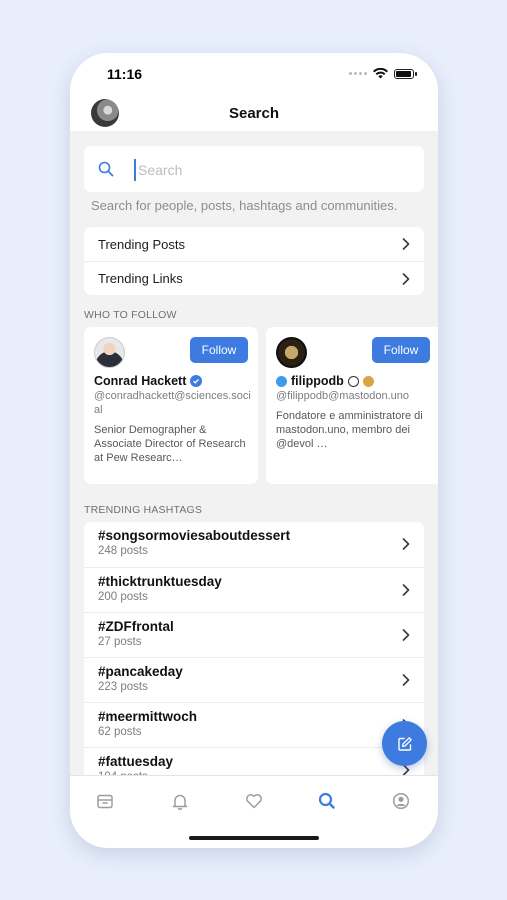 Image resolution: width=507 pixels, height=900 pixels. I want to click on card-handle: @conradhackett@sciences.social, so click(172, 403).